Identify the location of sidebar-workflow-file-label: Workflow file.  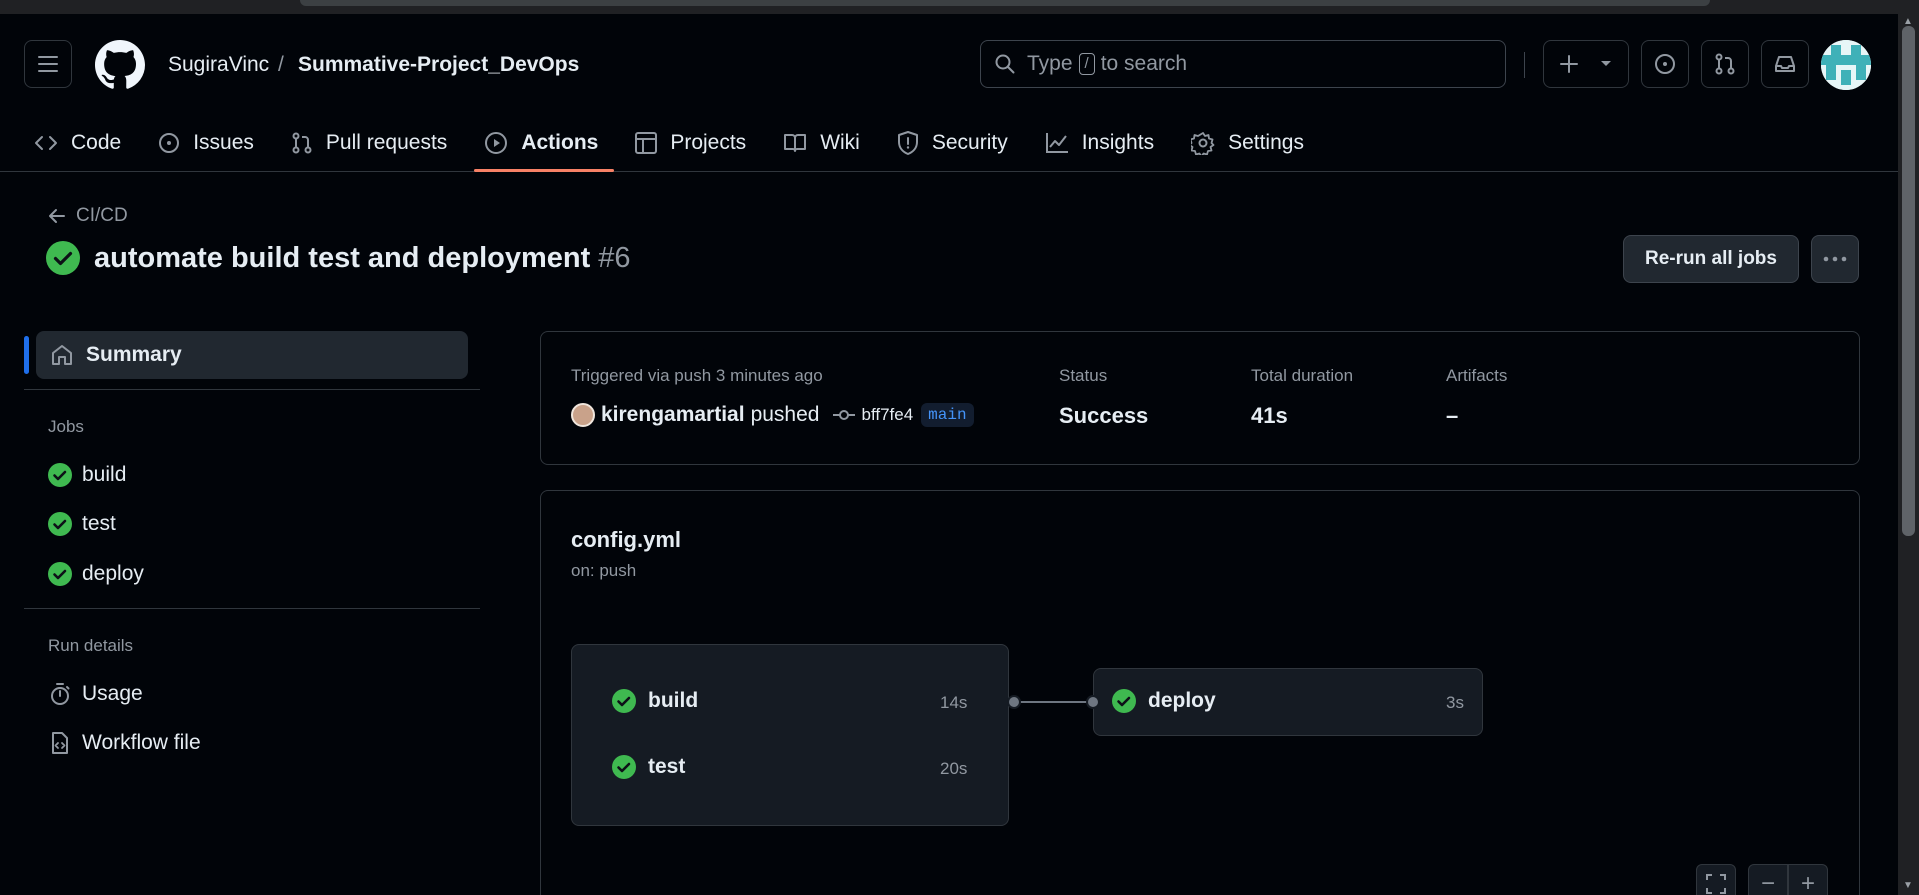
(141, 742).